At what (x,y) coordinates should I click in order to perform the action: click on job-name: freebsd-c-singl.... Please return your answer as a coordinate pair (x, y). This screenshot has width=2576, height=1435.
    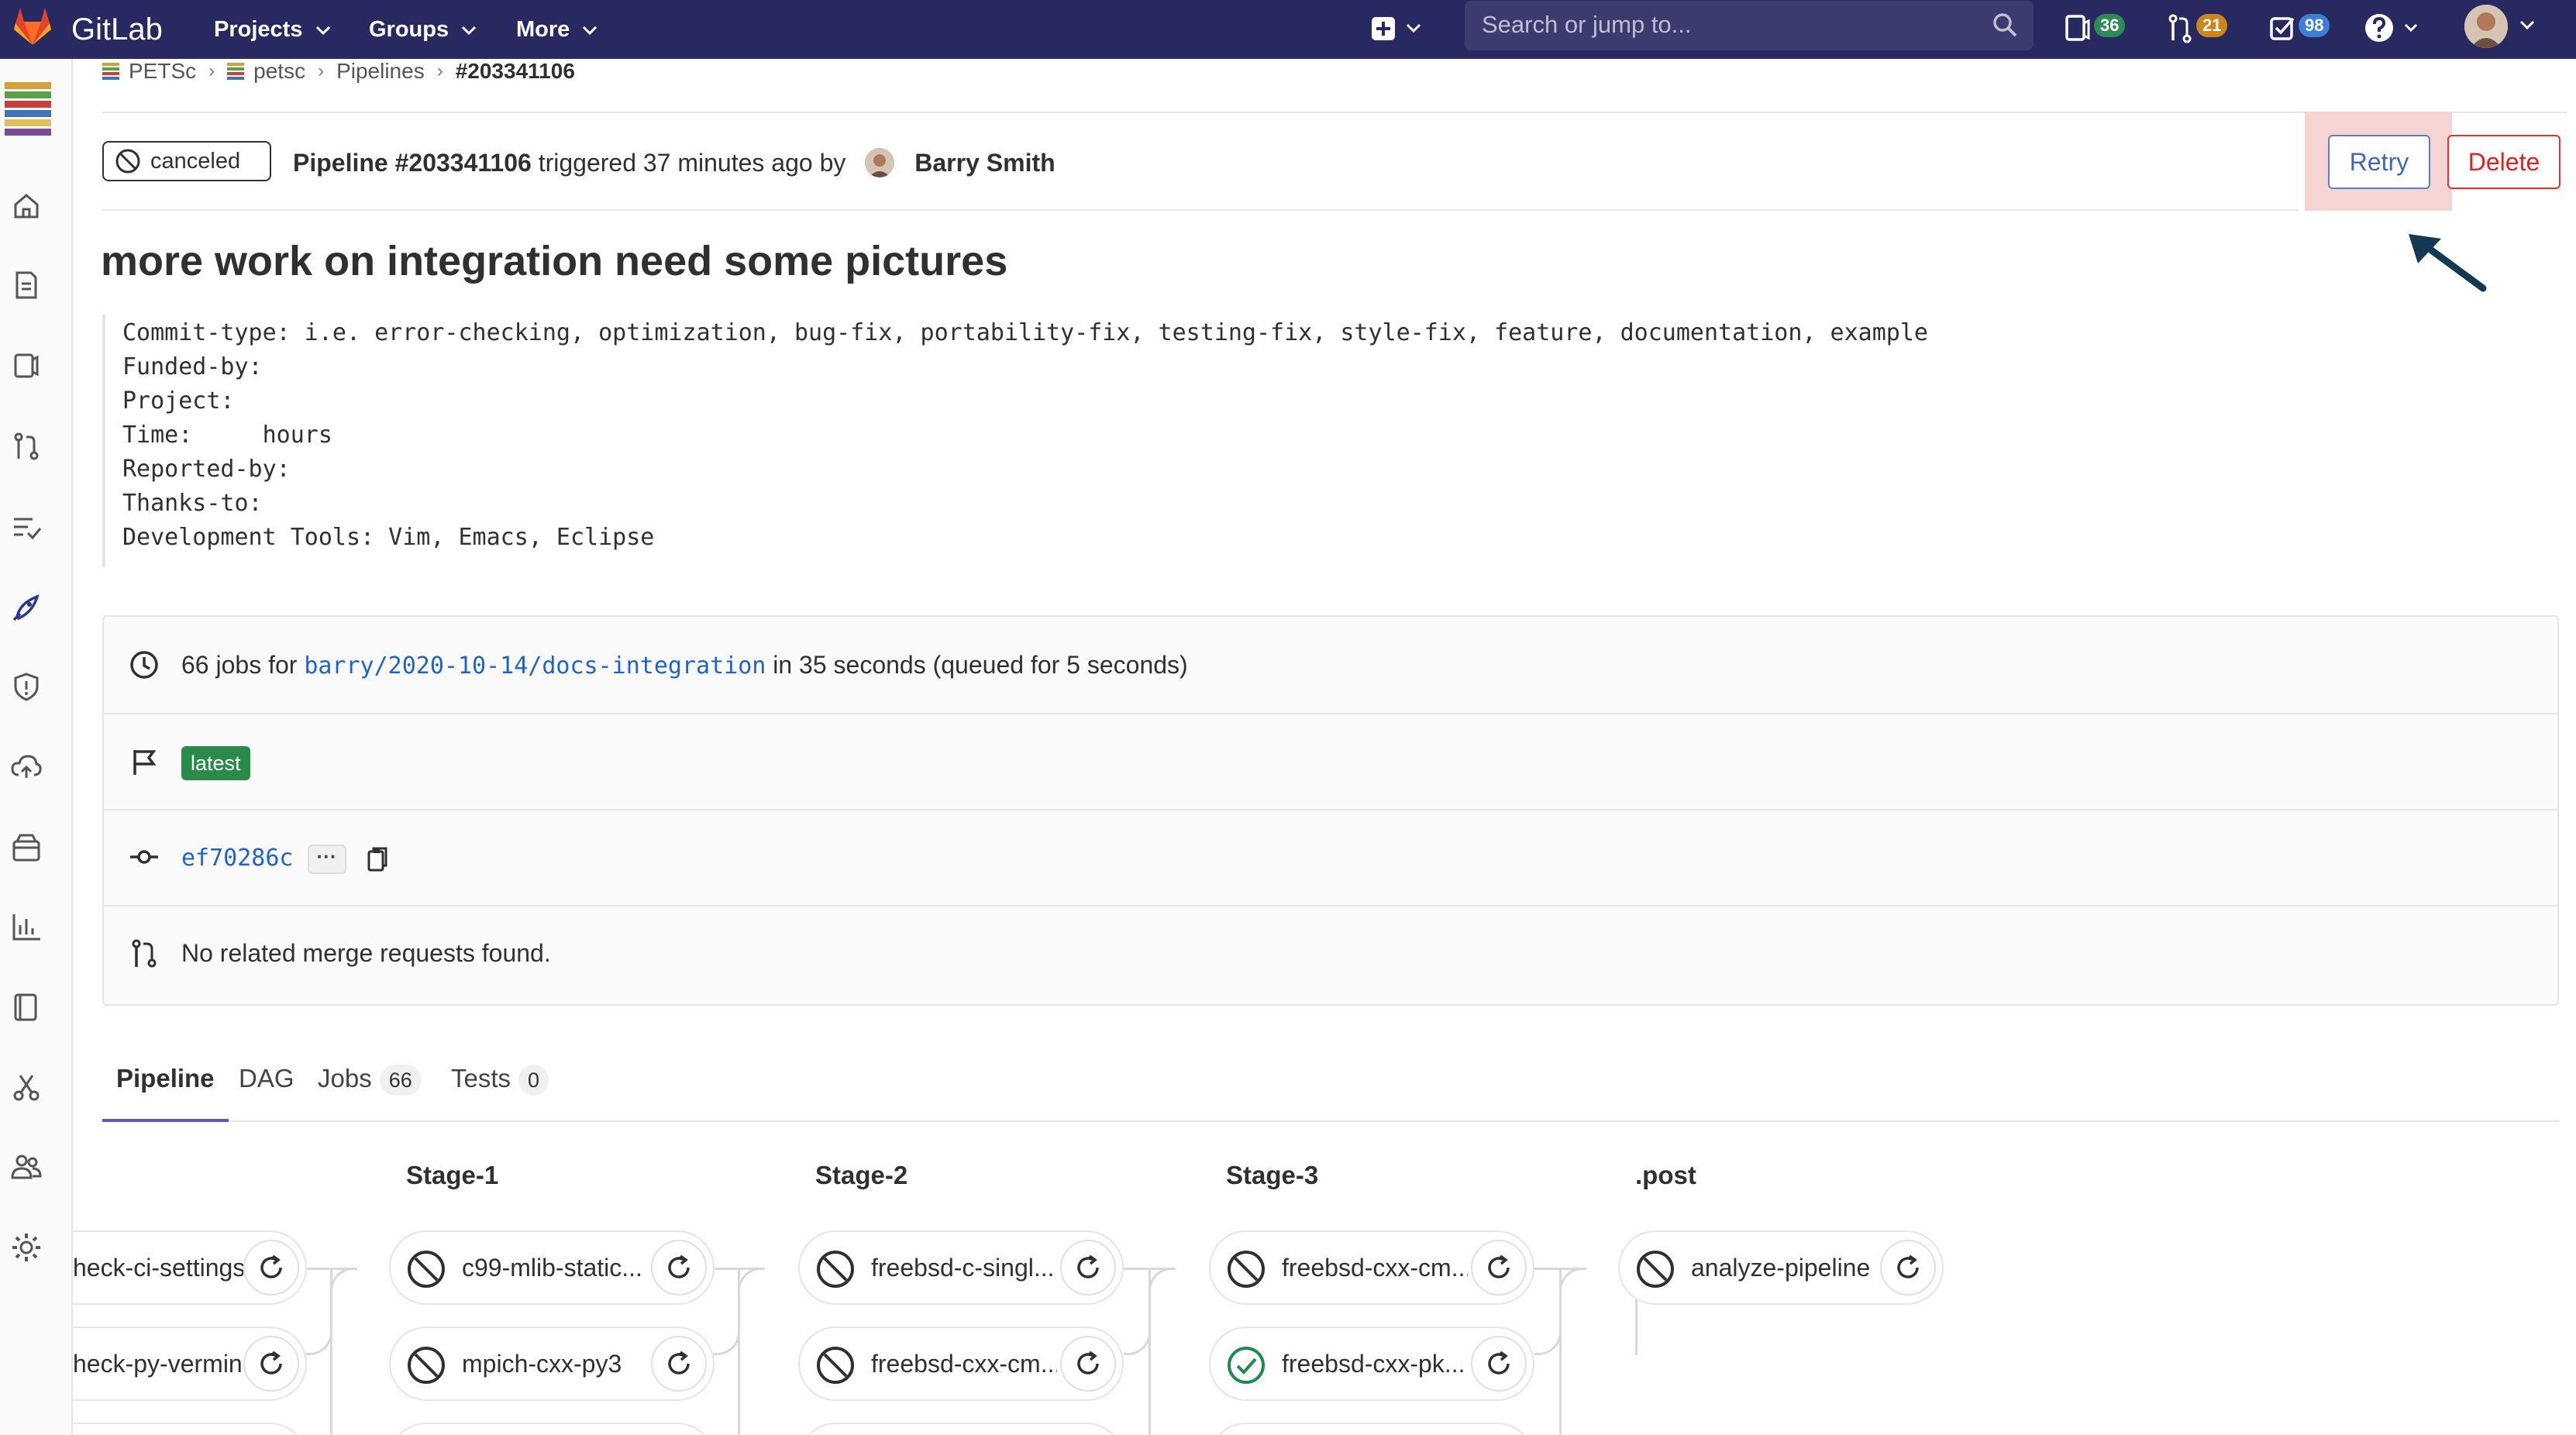
    Looking at the image, I should click on (963, 1268).